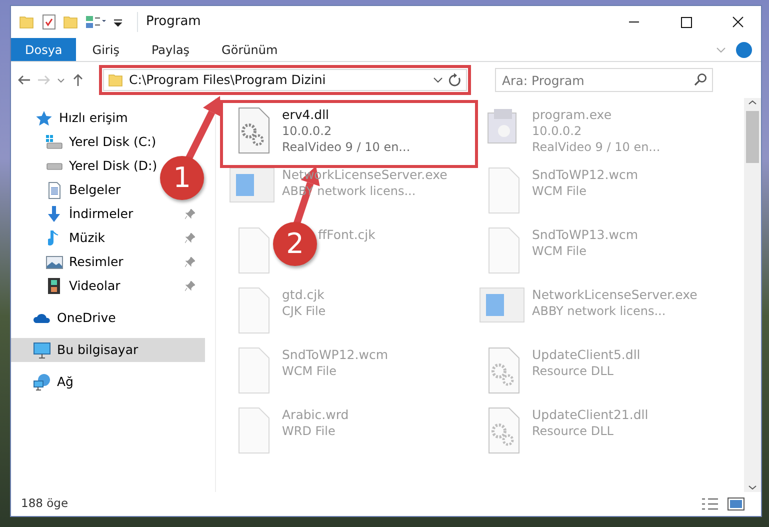 Image resolution: width=769 pixels, height=527 pixels. Describe the element at coordinates (585, 235) in the screenshot. I see `file-name: SndToWP13.wcm` at that location.